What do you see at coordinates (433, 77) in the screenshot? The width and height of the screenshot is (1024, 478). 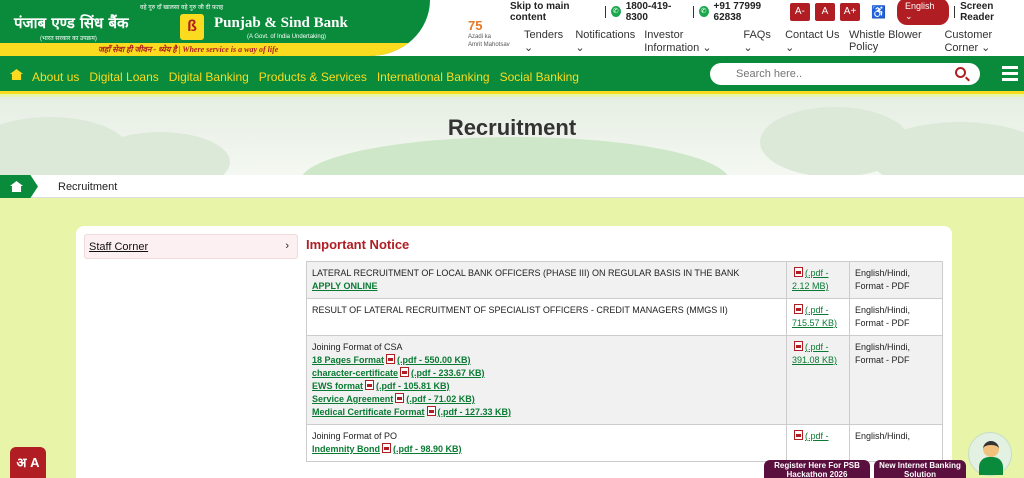 I see `nav-international-banking: International Banking` at bounding box center [433, 77].